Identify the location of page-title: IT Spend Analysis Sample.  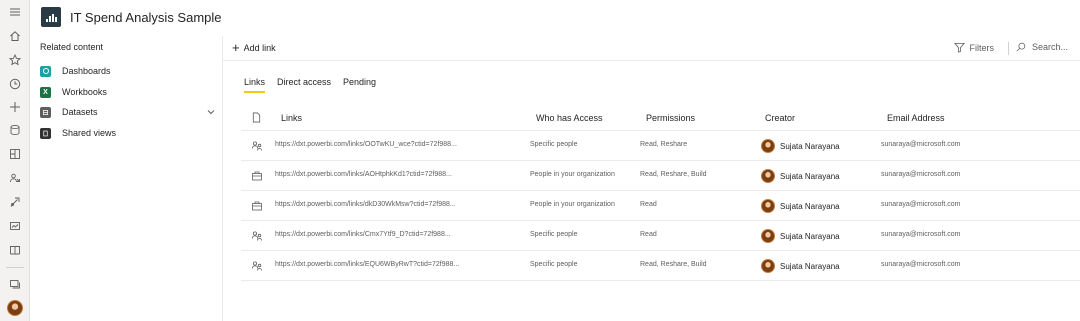
(146, 17).